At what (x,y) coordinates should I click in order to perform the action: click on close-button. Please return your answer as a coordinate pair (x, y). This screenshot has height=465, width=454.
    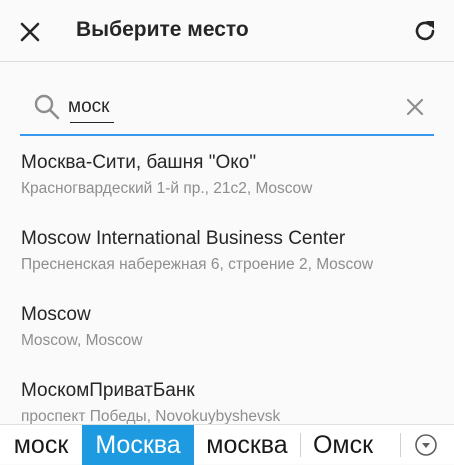
    Looking at the image, I should click on (30, 32).